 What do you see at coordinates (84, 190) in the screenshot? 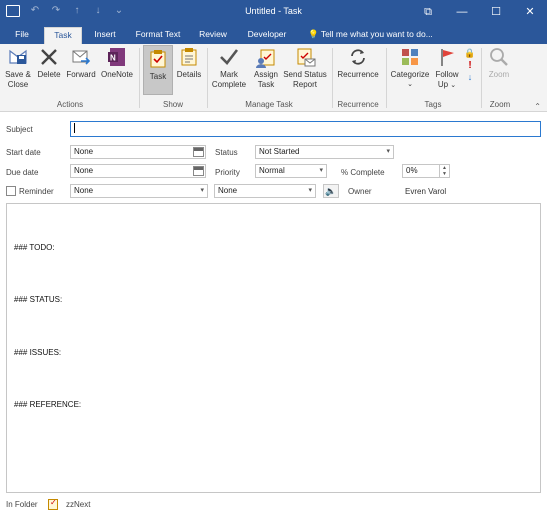
I see `reminder-date-value: None` at bounding box center [84, 190].